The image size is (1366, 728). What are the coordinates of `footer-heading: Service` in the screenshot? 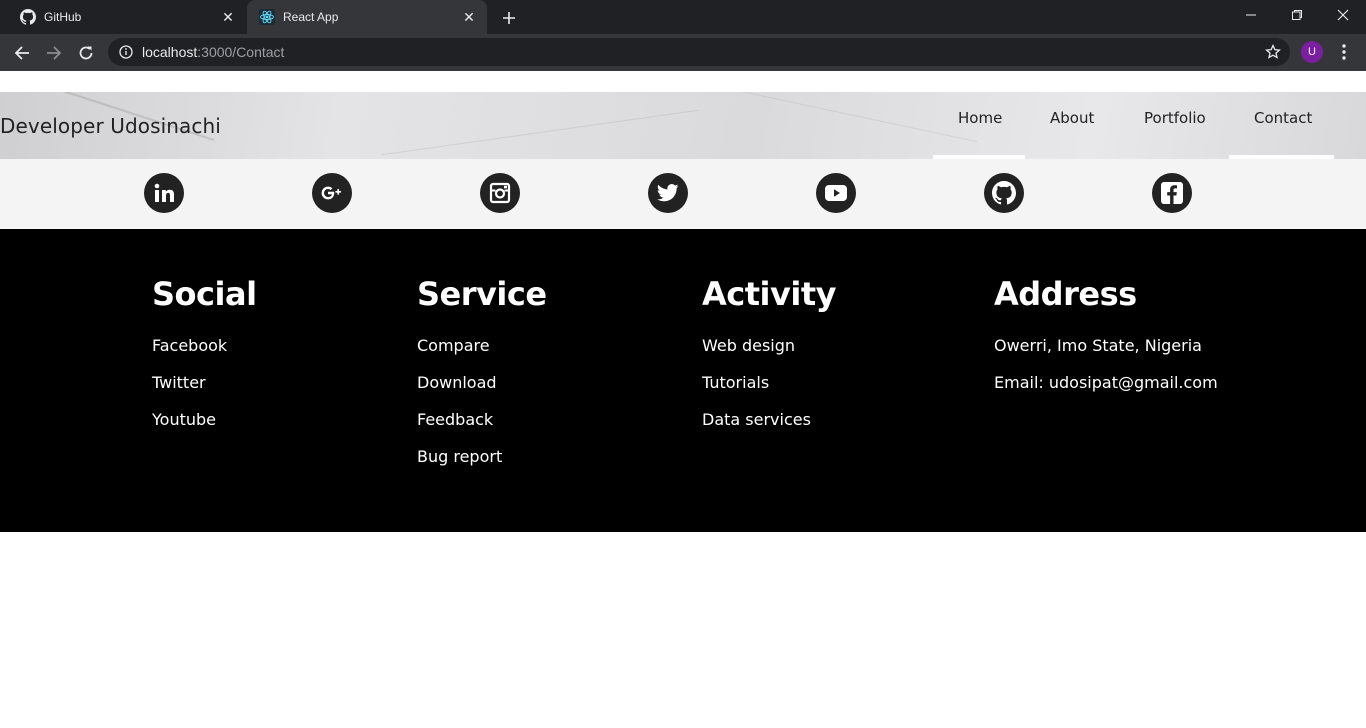 It's located at (482, 294).